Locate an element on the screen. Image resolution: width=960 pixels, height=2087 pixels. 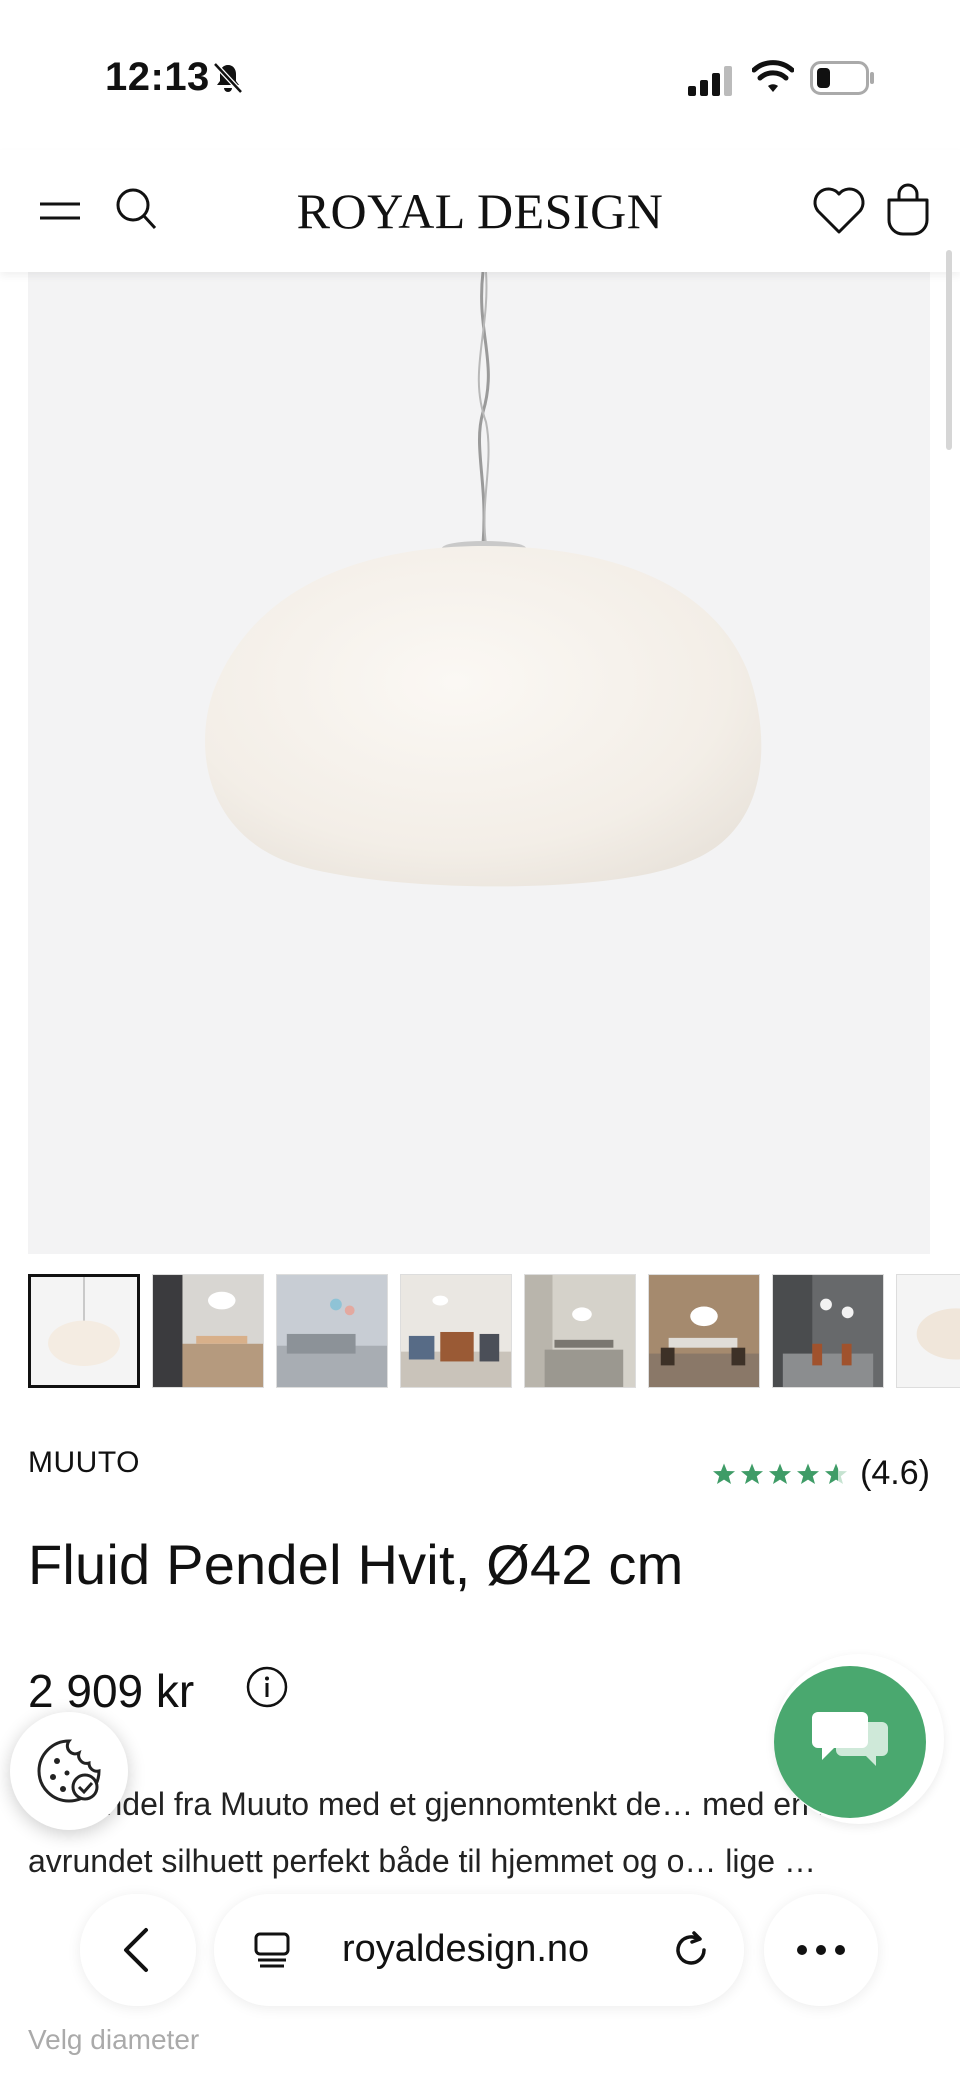
more-icon is located at coordinates (821, 1950).